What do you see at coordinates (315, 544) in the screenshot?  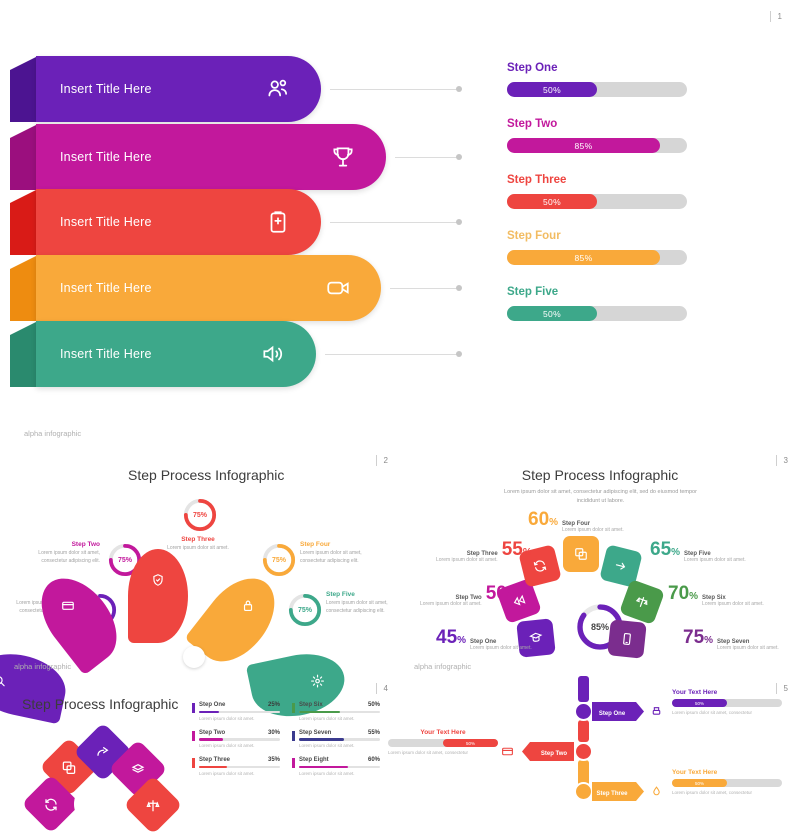 I see `callout-title: Step Four` at bounding box center [315, 544].